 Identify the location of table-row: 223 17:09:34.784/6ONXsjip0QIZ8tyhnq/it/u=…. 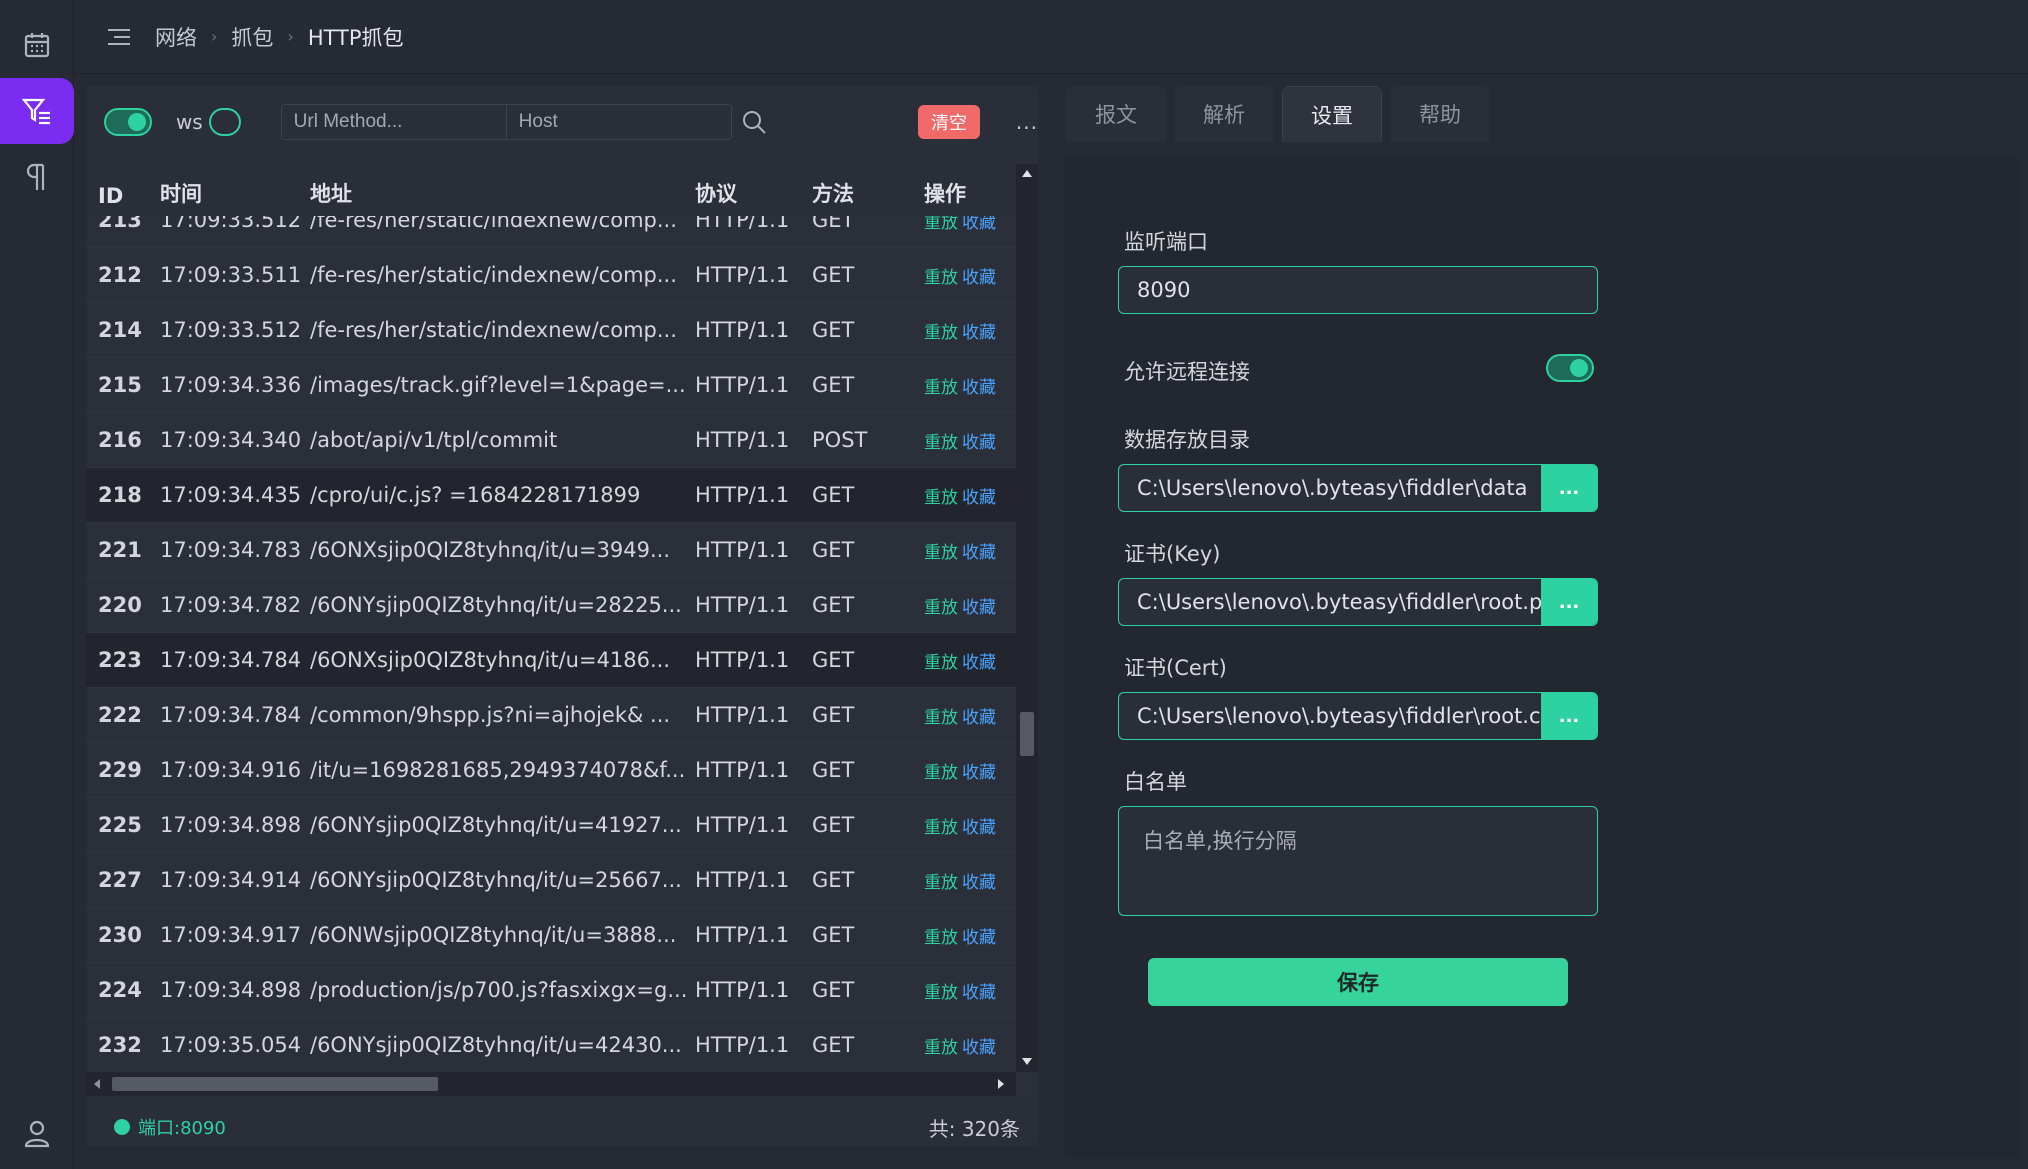
(551, 660).